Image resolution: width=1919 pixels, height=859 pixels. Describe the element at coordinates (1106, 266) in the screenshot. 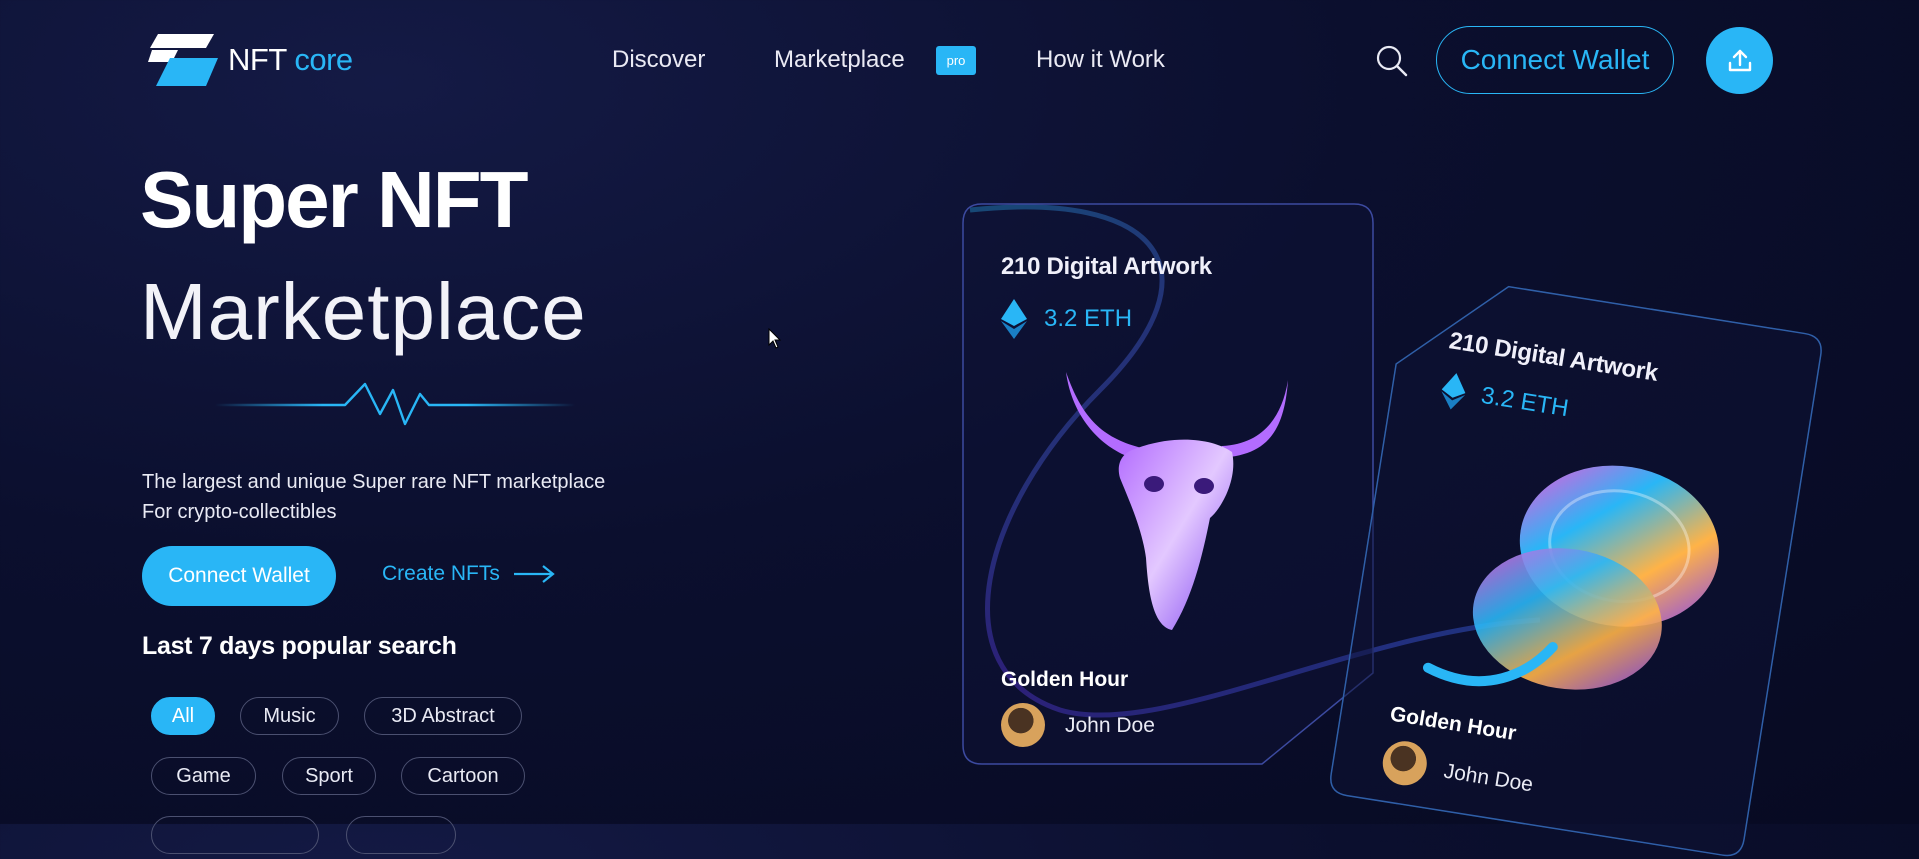

I see `card-title: 210 Digital Artwork` at that location.